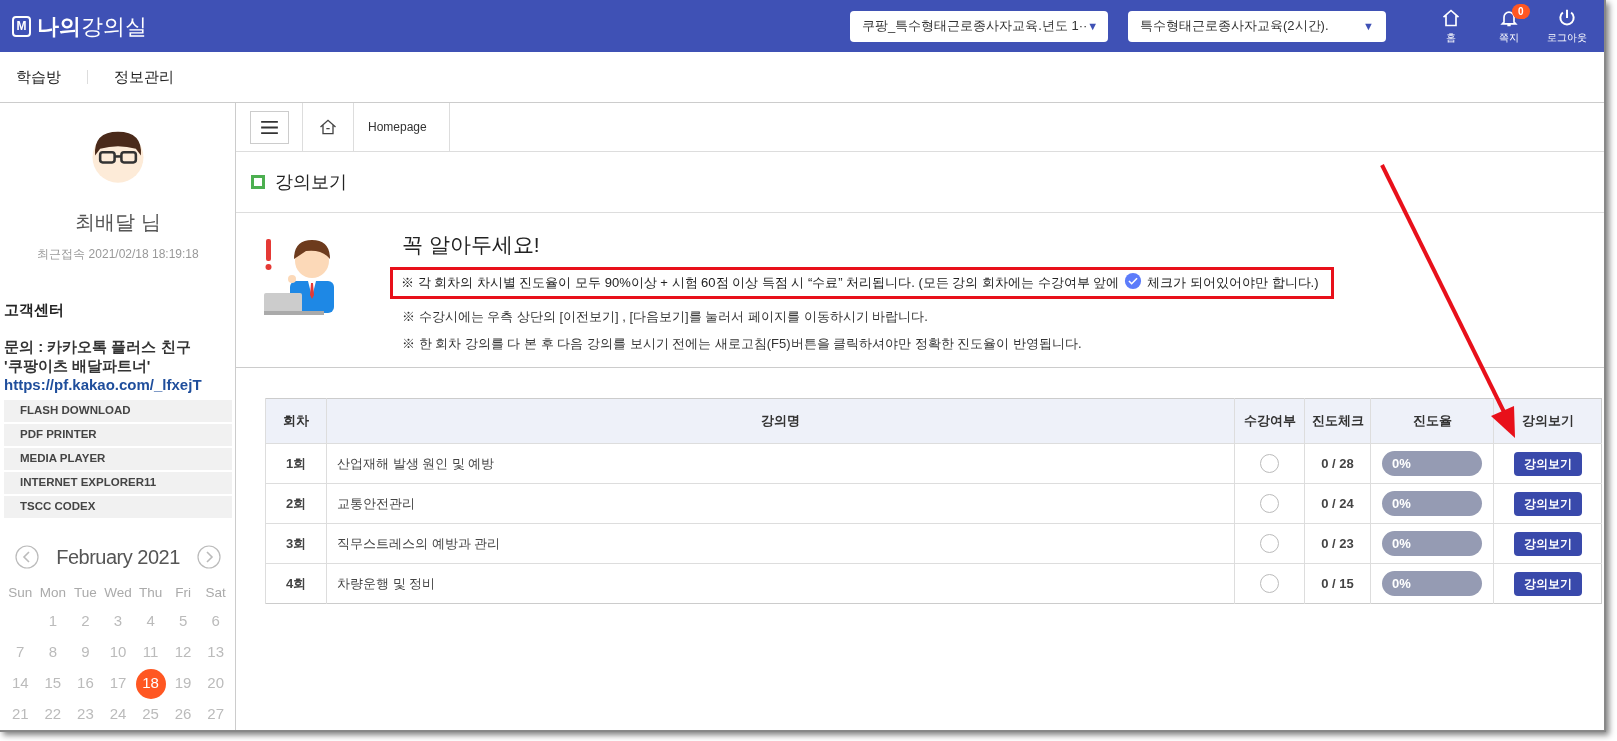 The width and height of the screenshot is (1617, 741). What do you see at coordinates (780, 583) in the screenshot?
I see `table-cell: 차량운행 및 정비` at bounding box center [780, 583].